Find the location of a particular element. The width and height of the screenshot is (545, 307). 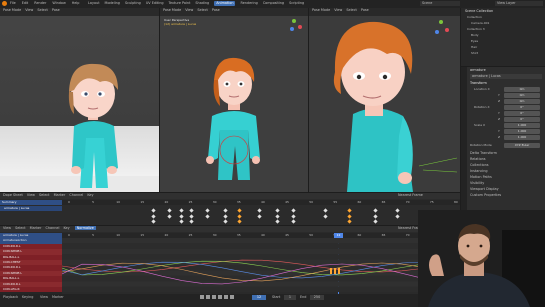

menu-edit: Edit is located at coordinates (25, 3).